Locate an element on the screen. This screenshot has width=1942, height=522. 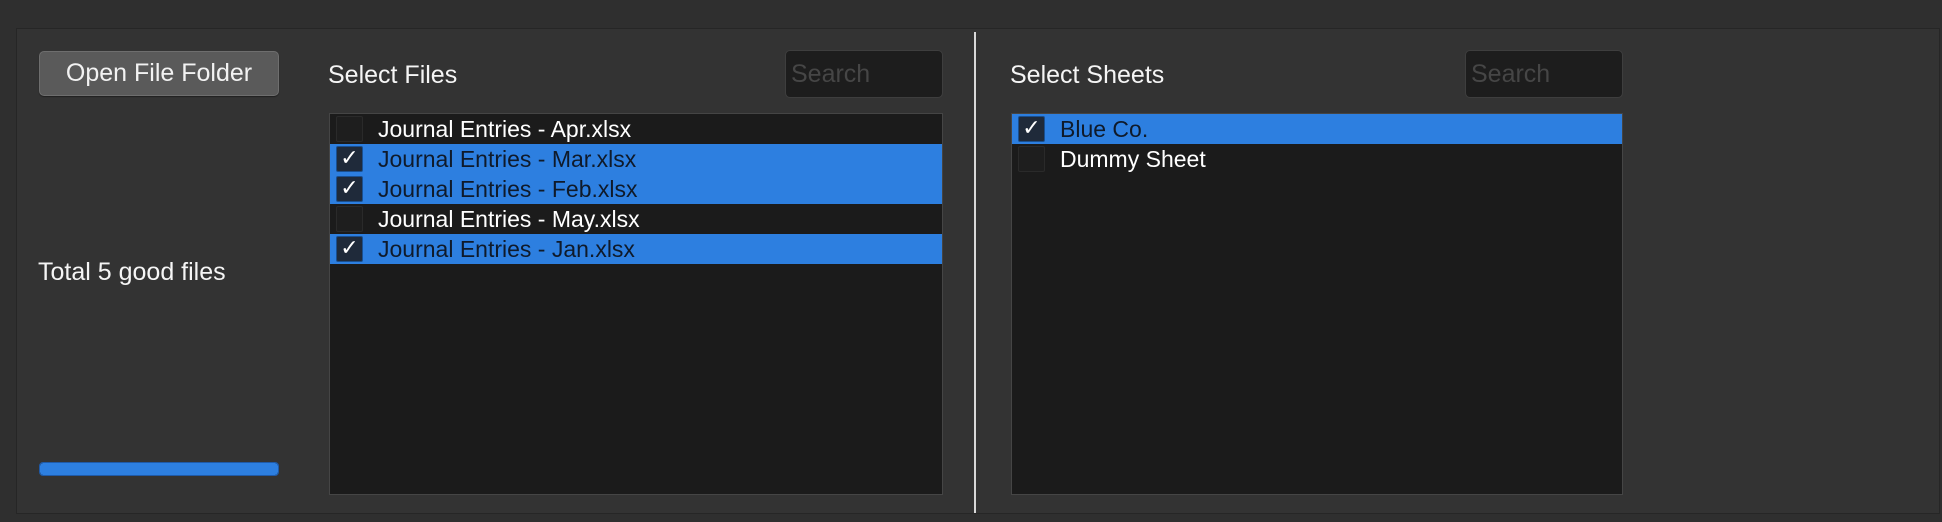
select-sheets-title: Select Sheets is located at coordinates (1087, 75).